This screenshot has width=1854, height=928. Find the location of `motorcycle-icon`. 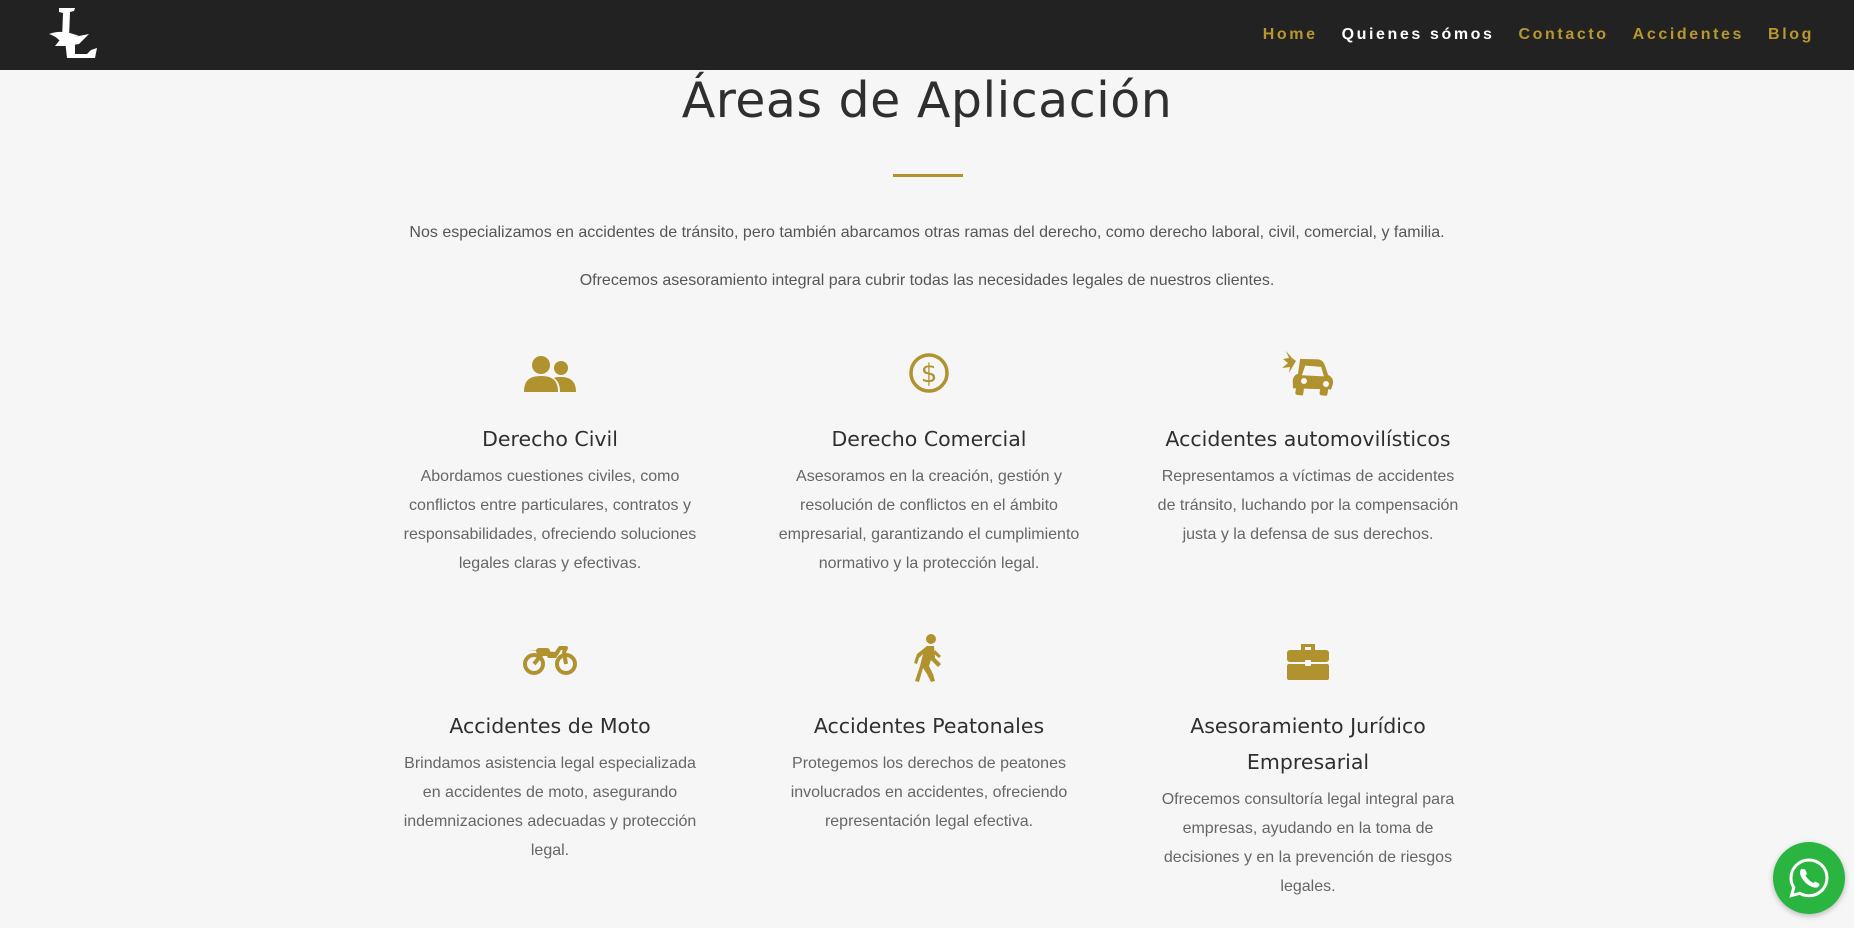

motorcycle-icon is located at coordinates (550, 660).